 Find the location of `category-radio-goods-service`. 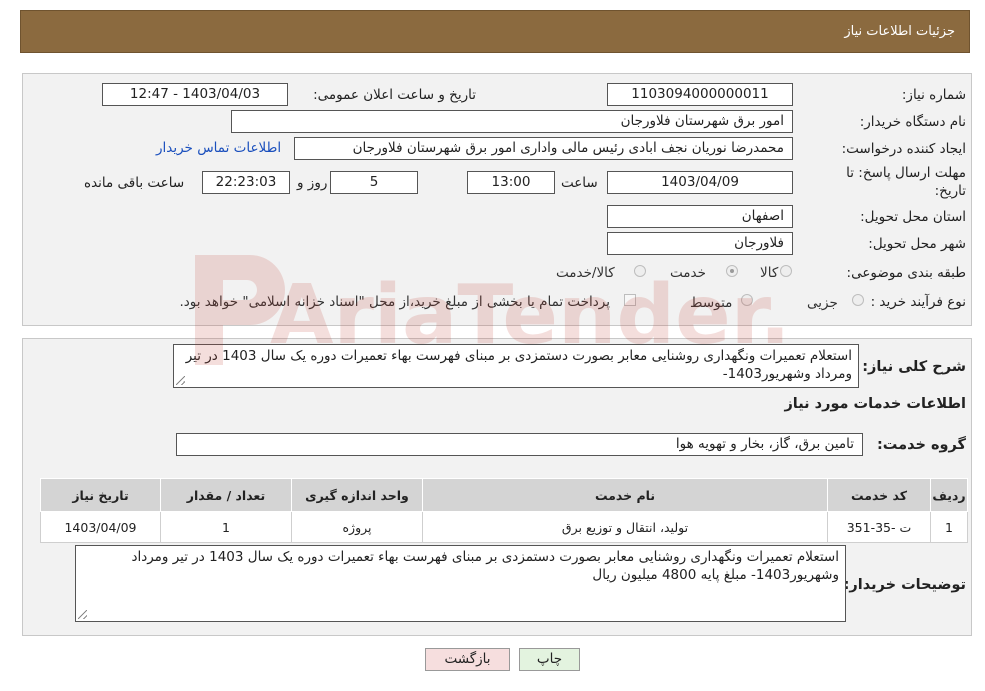

category-radio-goods-service is located at coordinates (640, 271).